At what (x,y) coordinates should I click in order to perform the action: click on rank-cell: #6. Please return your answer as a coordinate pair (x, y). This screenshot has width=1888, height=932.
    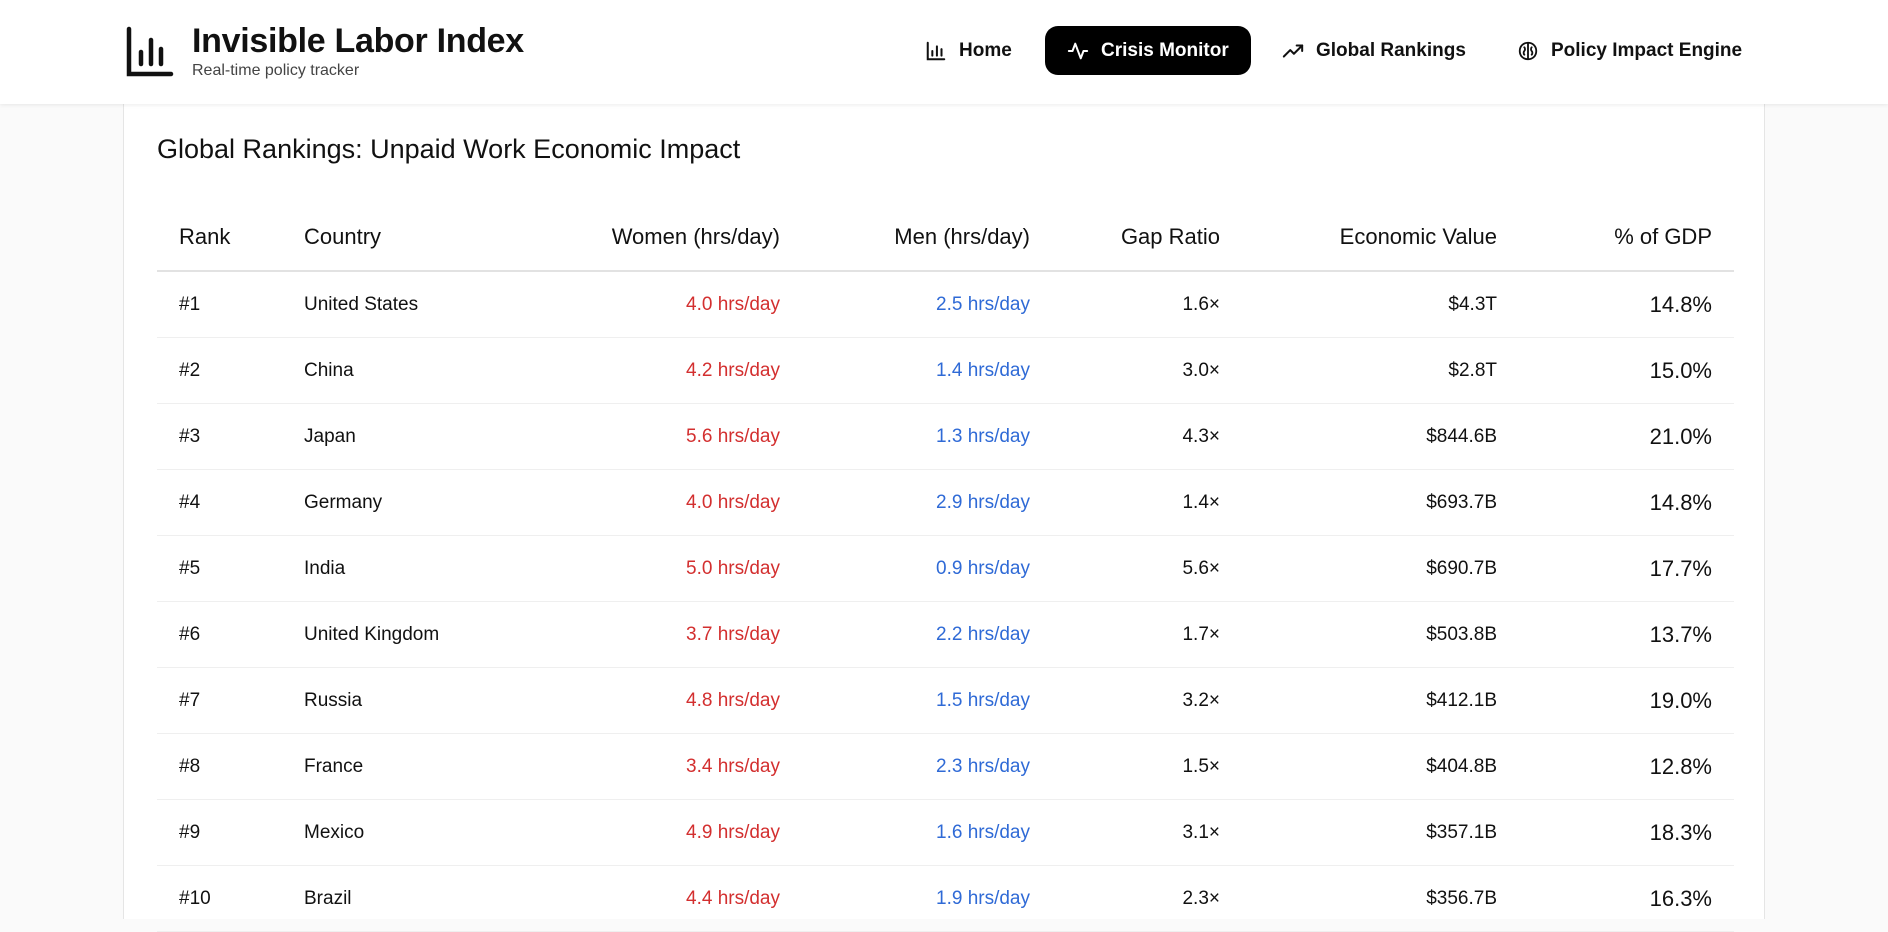
    Looking at the image, I should click on (219, 634).